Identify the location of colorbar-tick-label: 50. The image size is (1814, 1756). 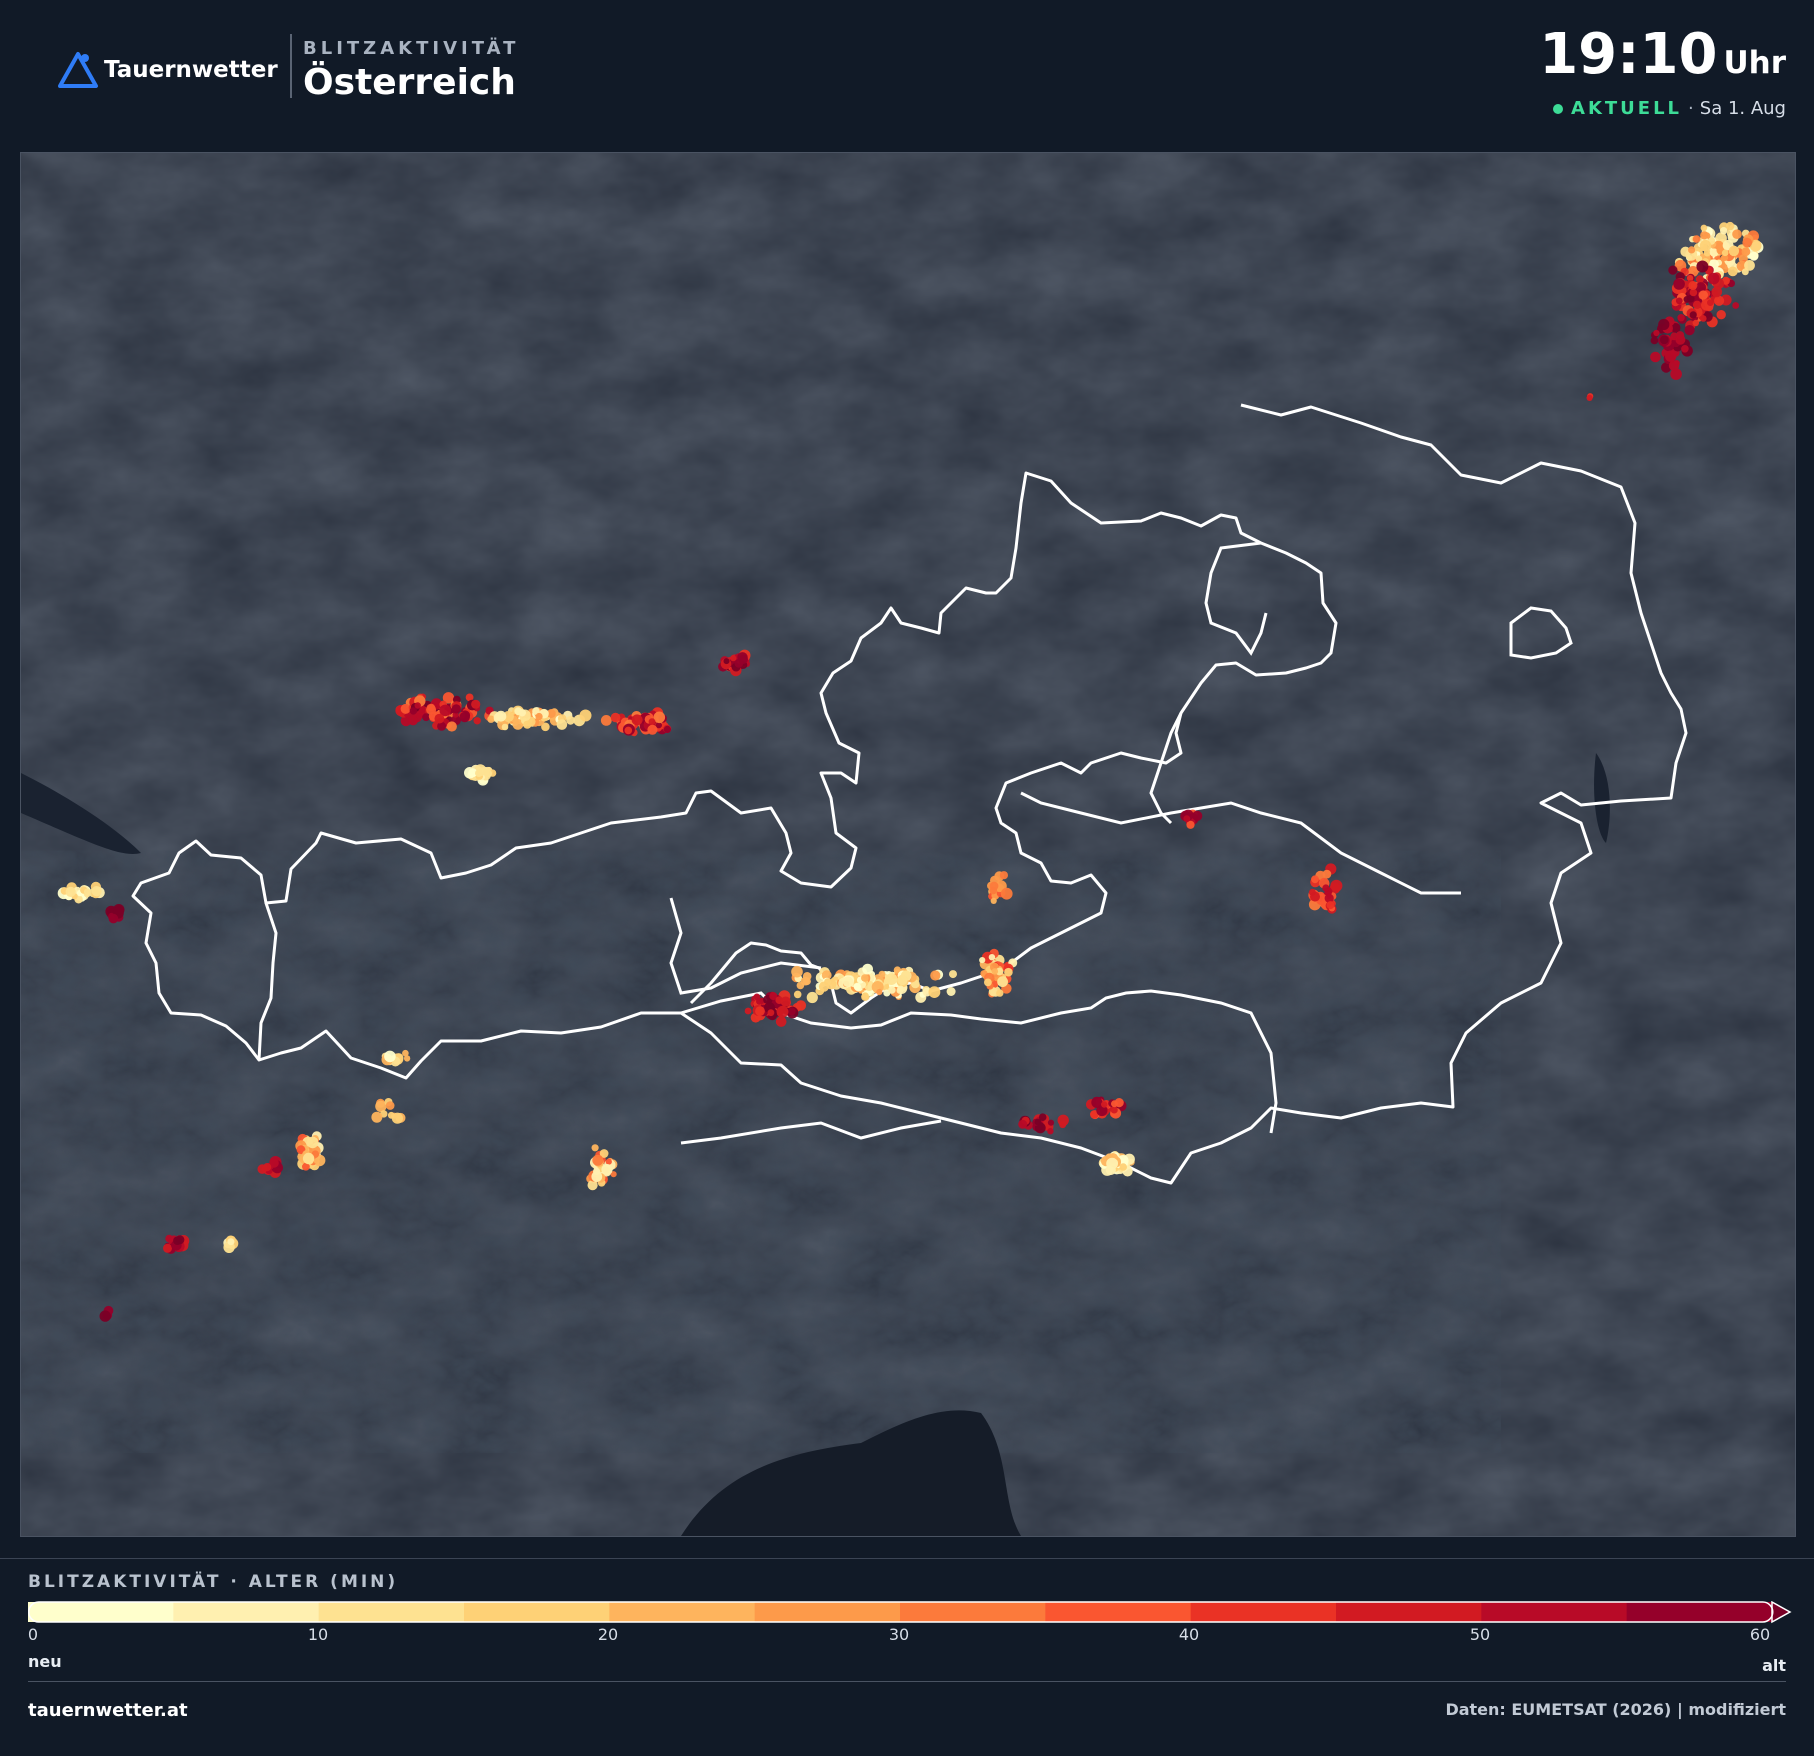
(1480, 1634).